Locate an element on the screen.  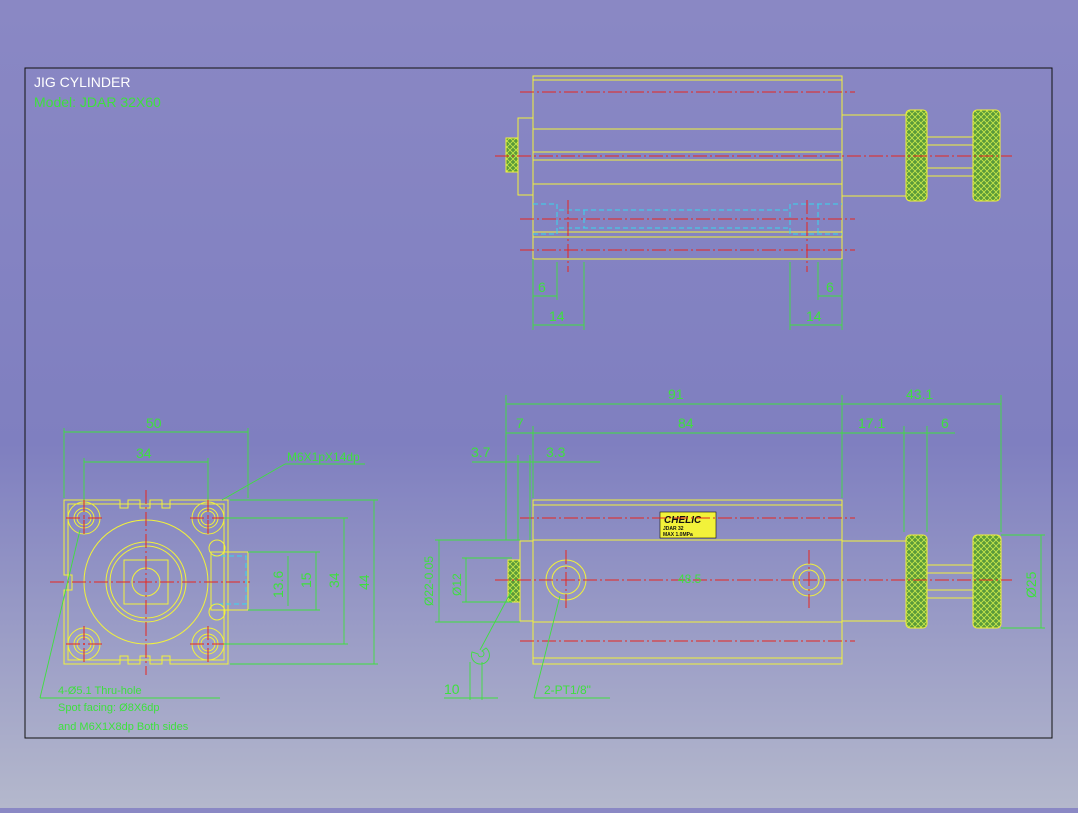
dim-bolt-34: 34 is located at coordinates (144, 453).